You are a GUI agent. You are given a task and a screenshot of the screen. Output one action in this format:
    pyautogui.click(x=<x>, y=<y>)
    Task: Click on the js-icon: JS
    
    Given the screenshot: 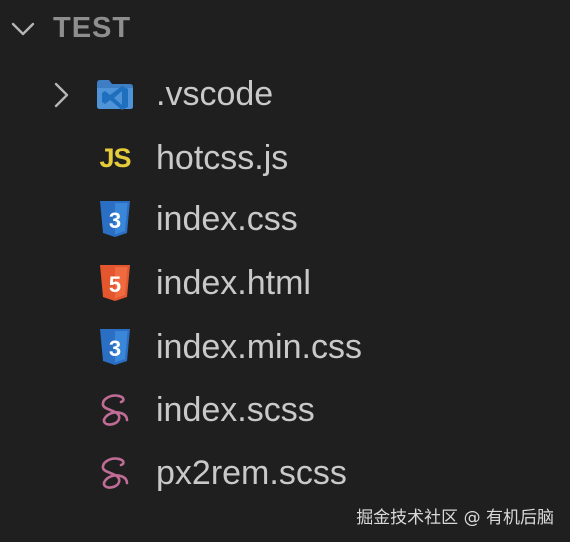 What is the action you would take?
    pyautogui.click(x=115, y=157)
    